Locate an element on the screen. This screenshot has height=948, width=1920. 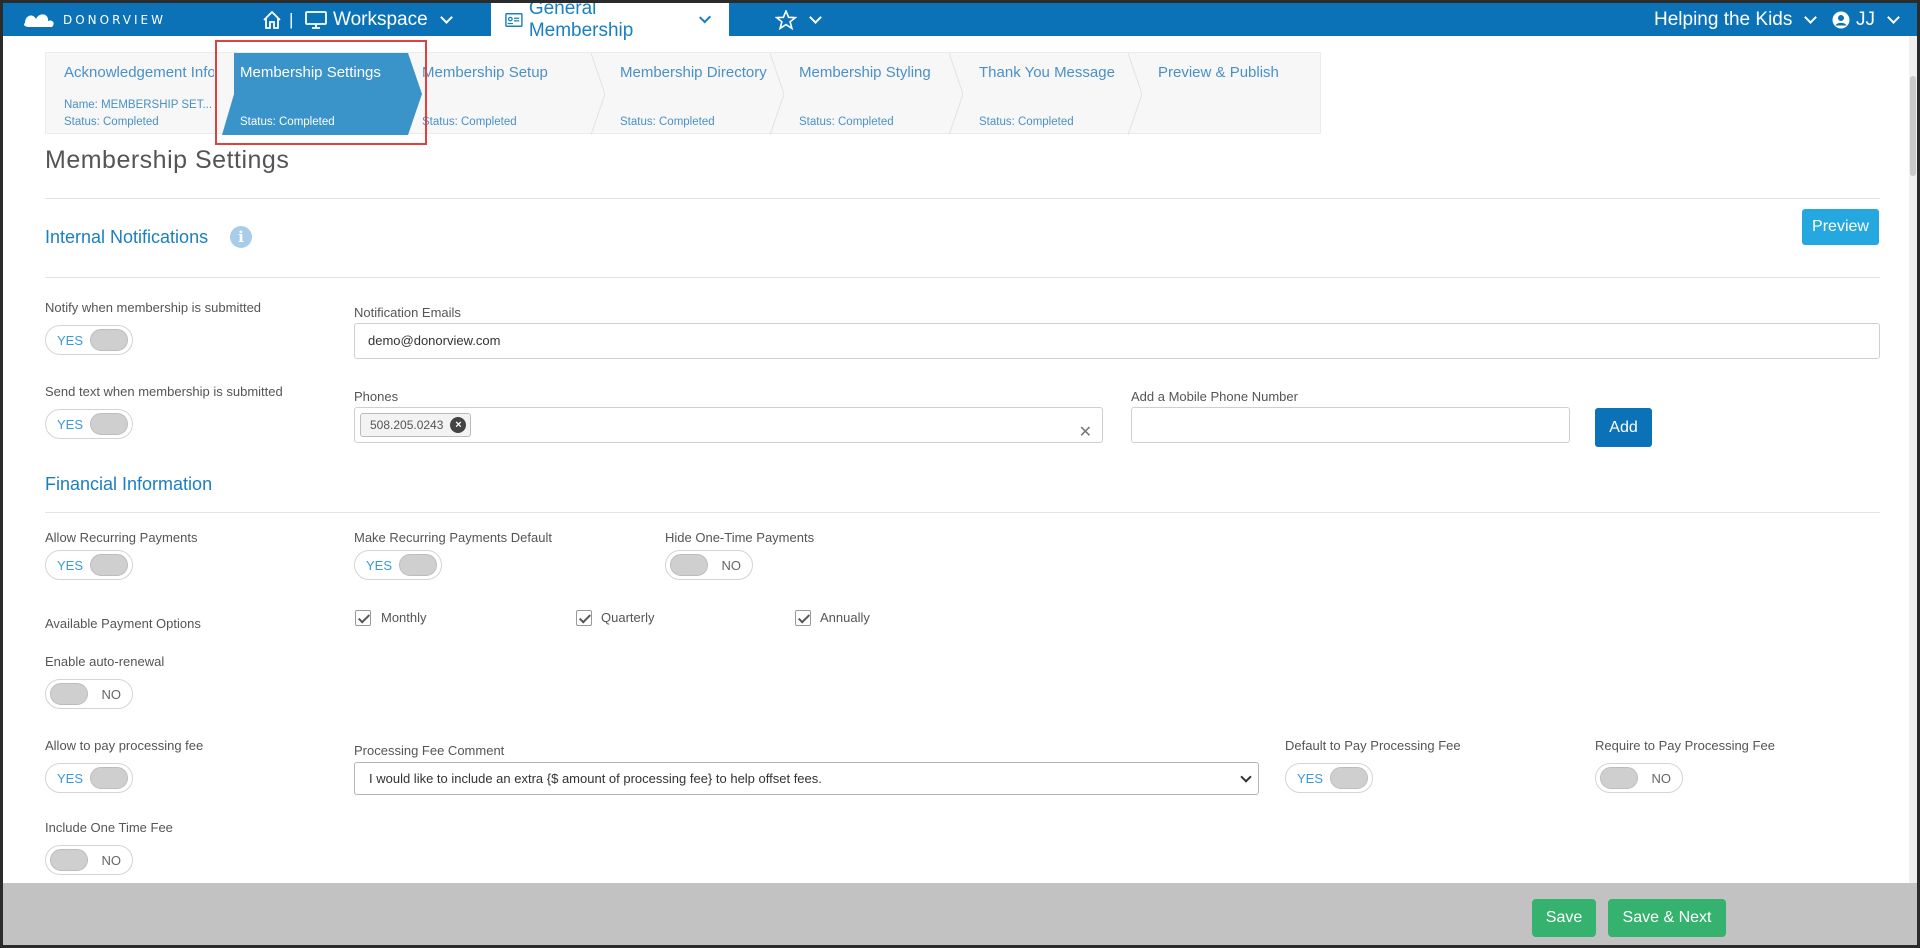
favorites-menu is located at coordinates (800, 19).